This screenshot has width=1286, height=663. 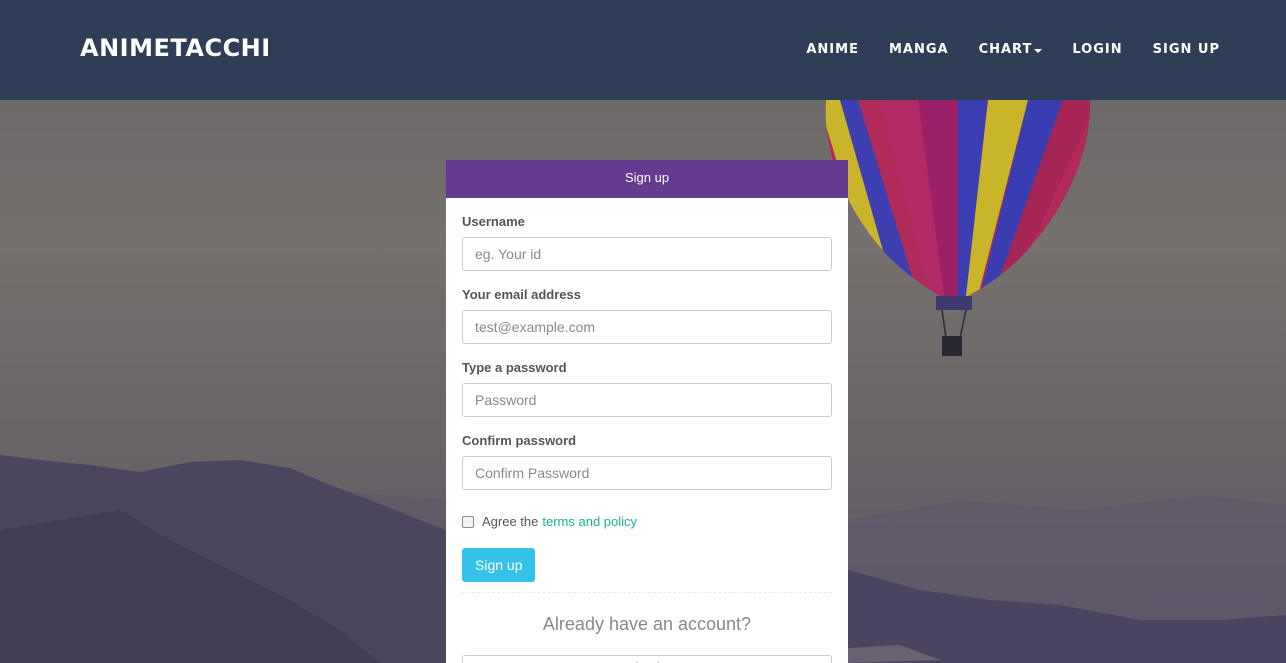 I want to click on caret-down-icon, so click(x=1038, y=50).